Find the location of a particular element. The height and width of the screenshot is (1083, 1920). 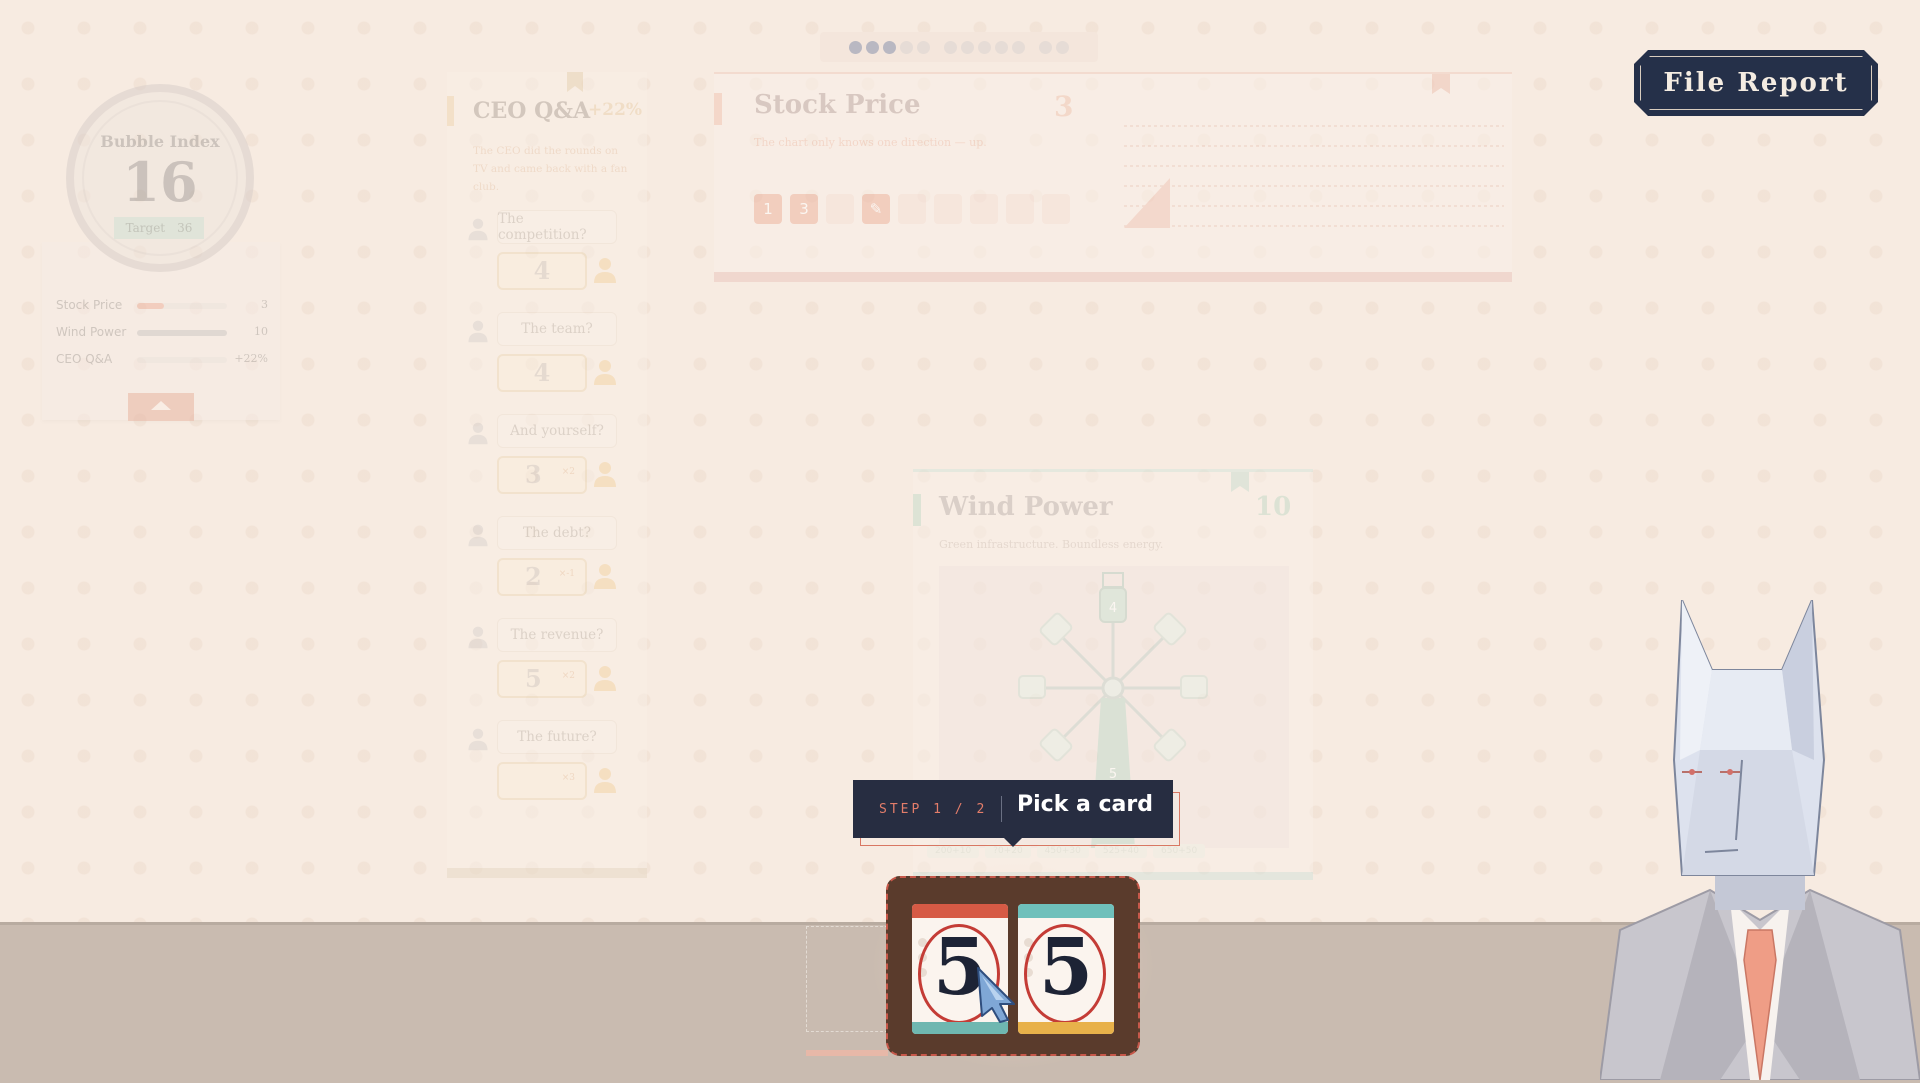

hand-card: 5 is located at coordinates (1066, 969).